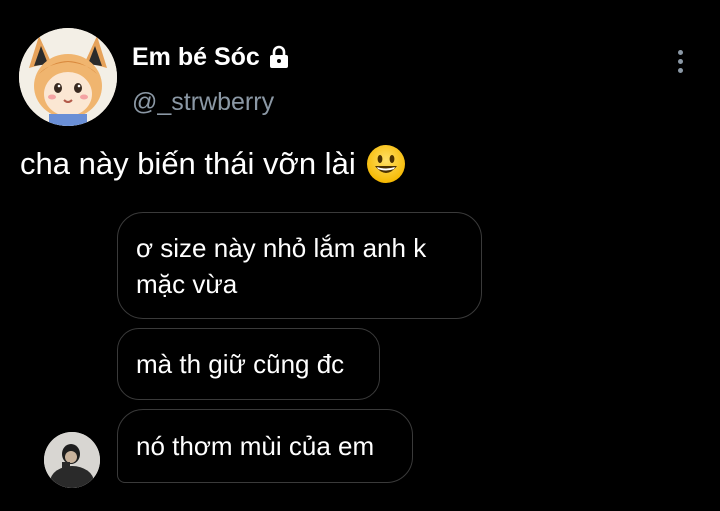 This screenshot has width=720, height=511. Describe the element at coordinates (385, 164) in the screenshot. I see `grinning-face-emoji-icon` at that location.